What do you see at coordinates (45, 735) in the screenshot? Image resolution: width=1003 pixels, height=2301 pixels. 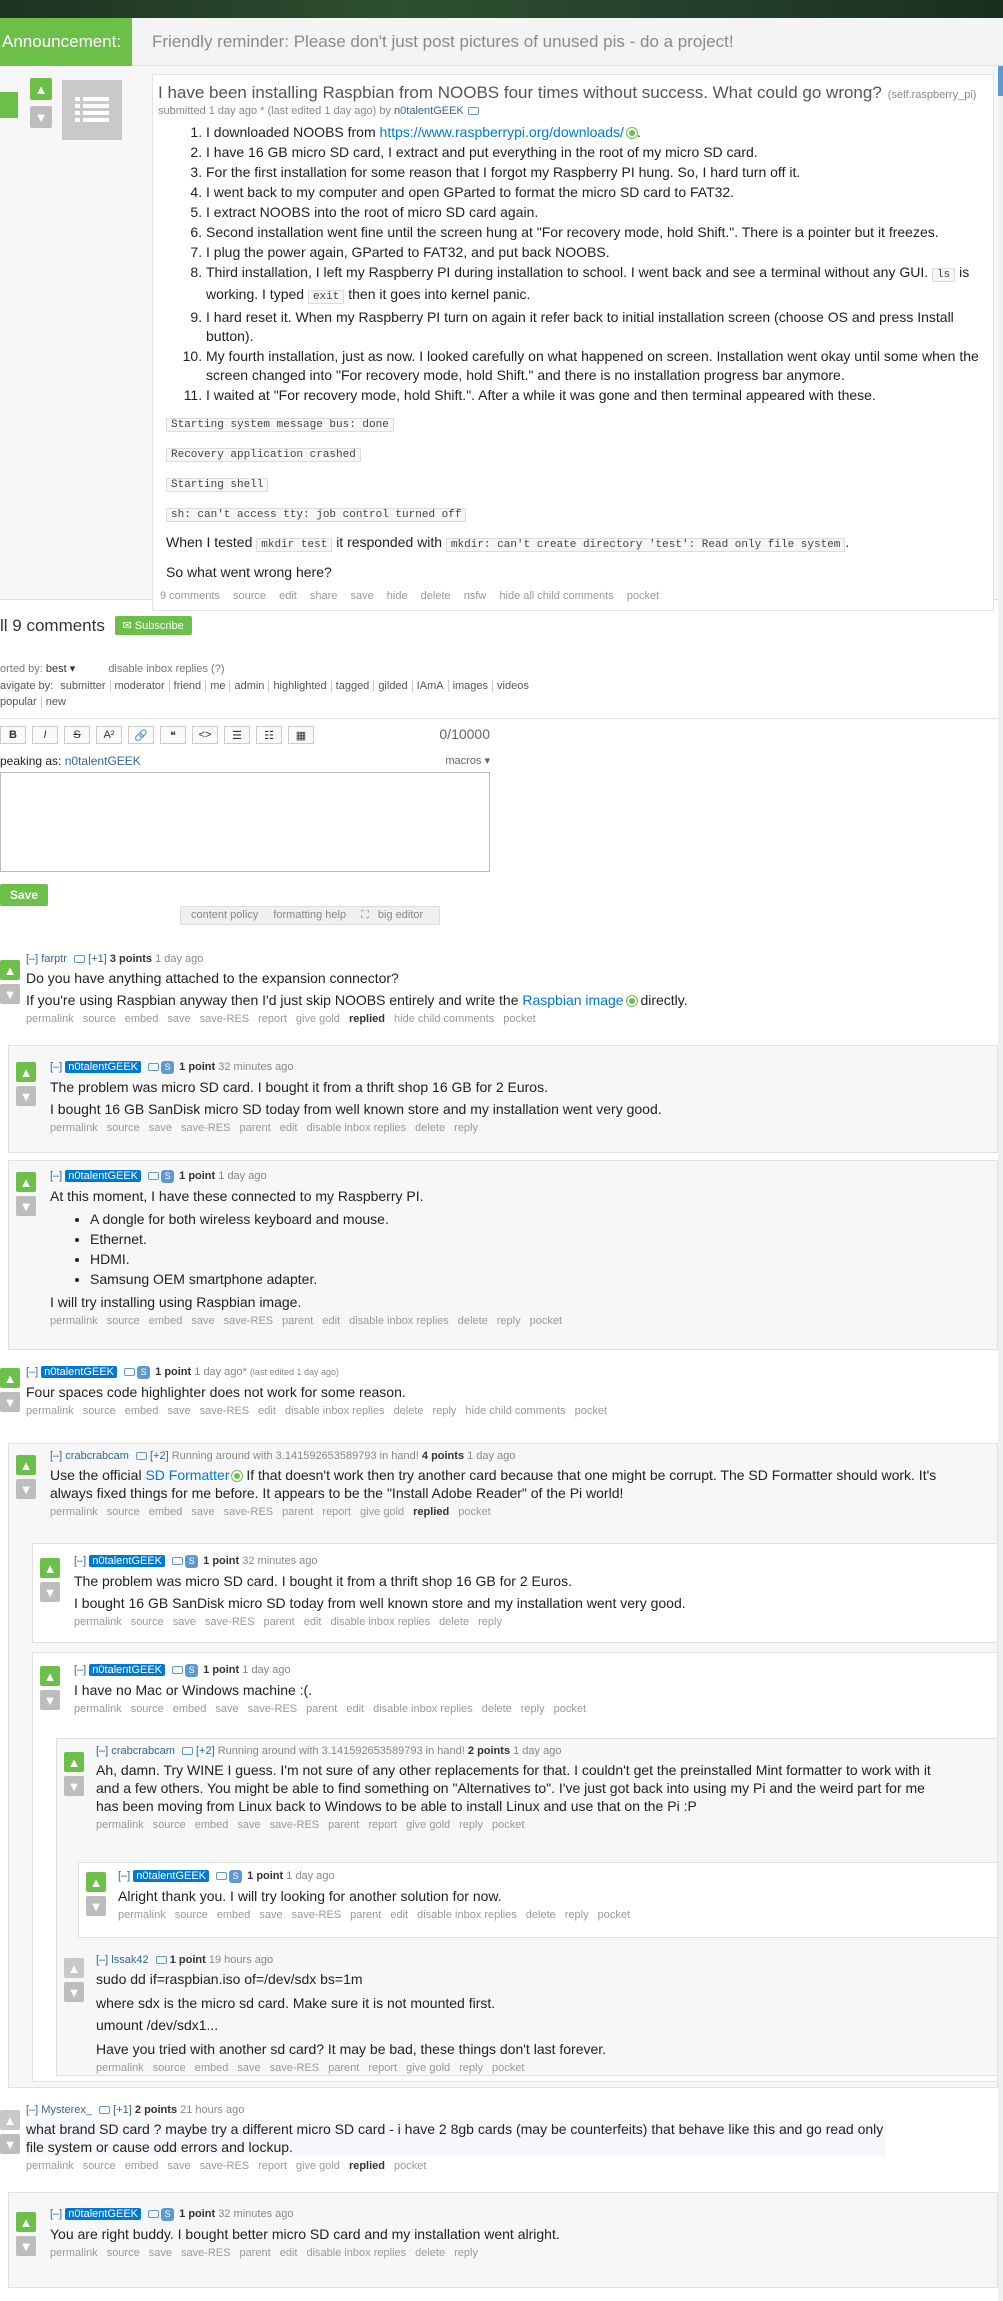 I see `italic-icon: I` at bounding box center [45, 735].